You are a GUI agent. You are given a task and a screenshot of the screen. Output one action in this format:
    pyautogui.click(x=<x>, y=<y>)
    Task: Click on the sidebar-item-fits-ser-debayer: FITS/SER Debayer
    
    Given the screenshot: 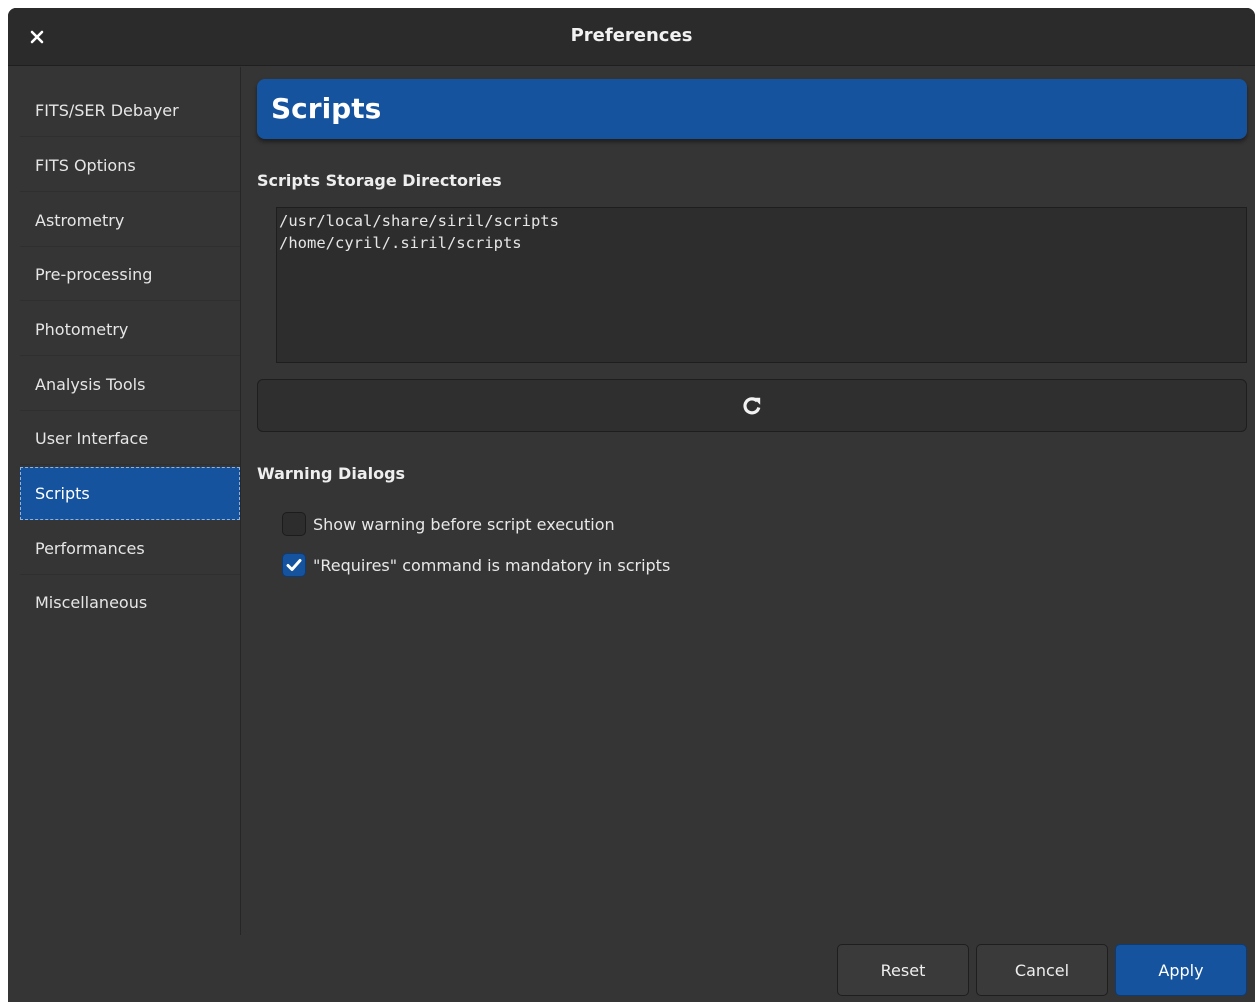 What is the action you would take?
    pyautogui.click(x=130, y=110)
    